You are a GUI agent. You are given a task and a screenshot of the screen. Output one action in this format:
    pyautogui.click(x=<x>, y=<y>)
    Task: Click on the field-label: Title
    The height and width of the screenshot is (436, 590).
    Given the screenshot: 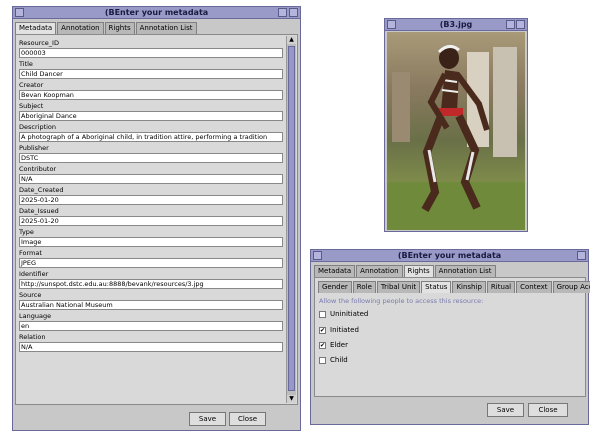 What is the action you would take?
    pyautogui.click(x=26, y=64)
    